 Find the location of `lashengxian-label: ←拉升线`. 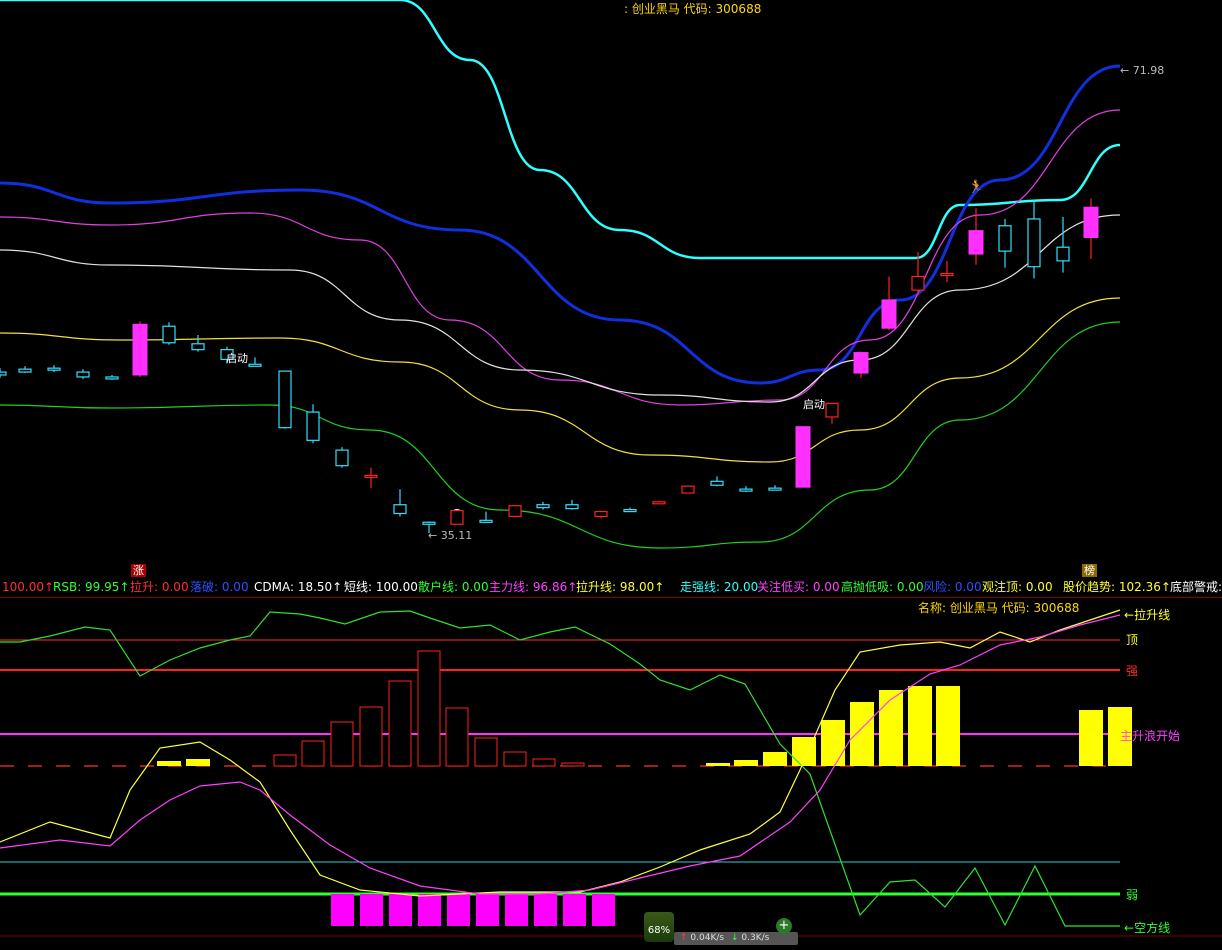

lashengxian-label: ←拉升线 is located at coordinates (1147, 615).